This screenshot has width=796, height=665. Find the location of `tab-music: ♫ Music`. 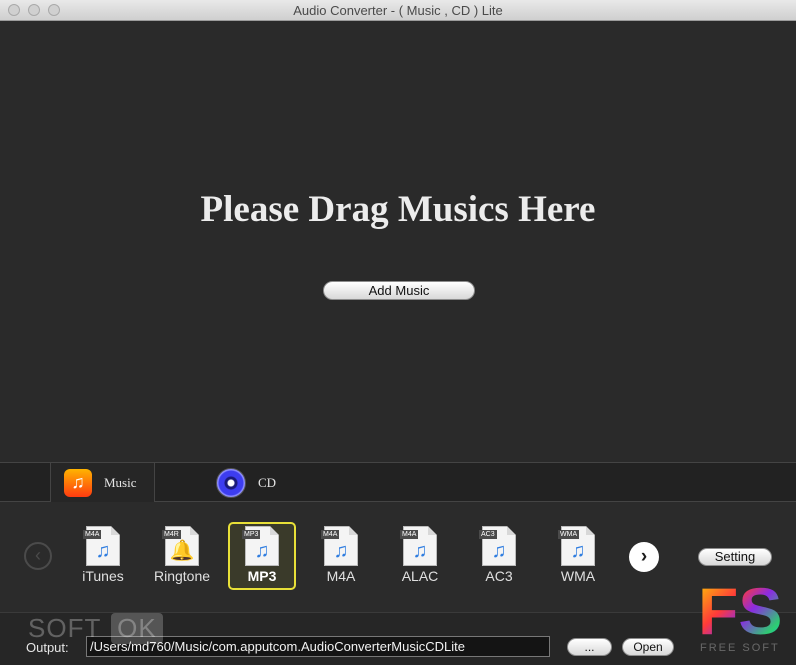

tab-music: ♫ Music is located at coordinates (102, 482).